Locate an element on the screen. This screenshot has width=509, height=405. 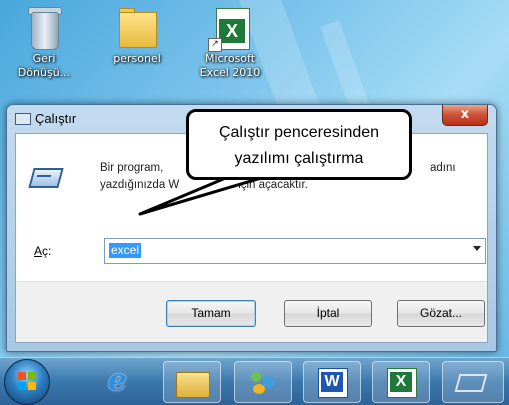
excel-icon: X ↗ is located at coordinates (230, 28).